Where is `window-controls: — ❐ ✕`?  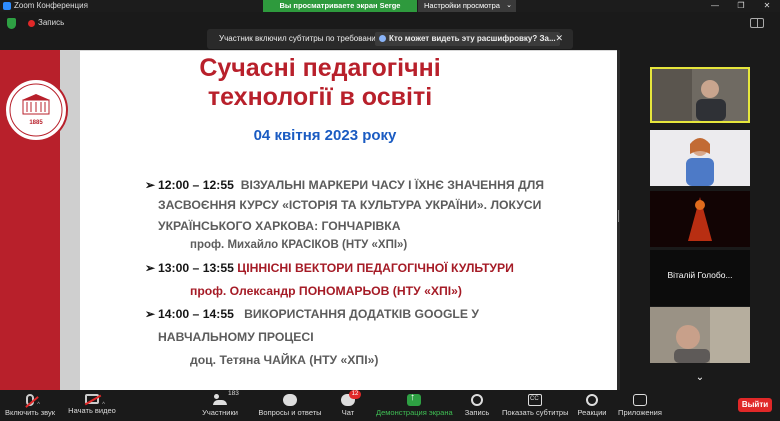
window-controls: — ❐ ✕ is located at coordinates (741, 6).